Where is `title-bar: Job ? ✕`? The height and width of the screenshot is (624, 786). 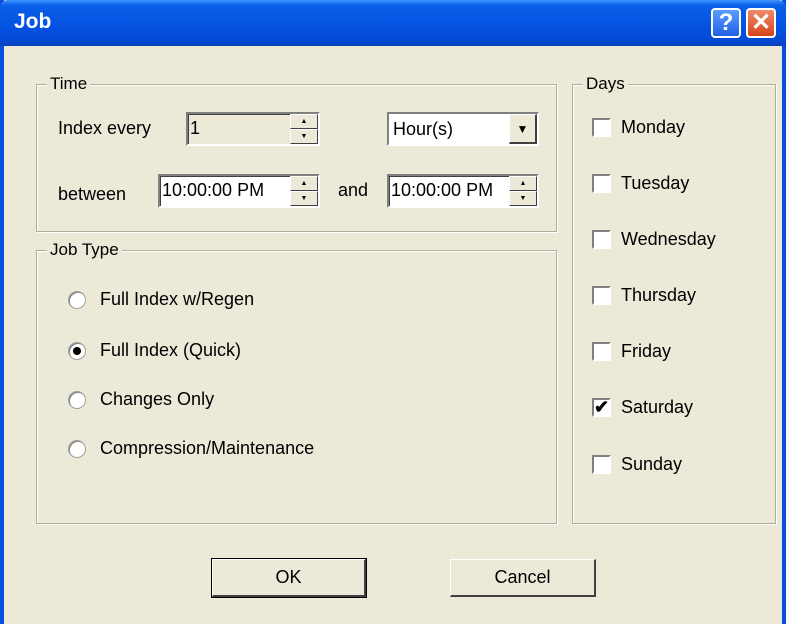 title-bar: Job ? ✕ is located at coordinates (393, 23).